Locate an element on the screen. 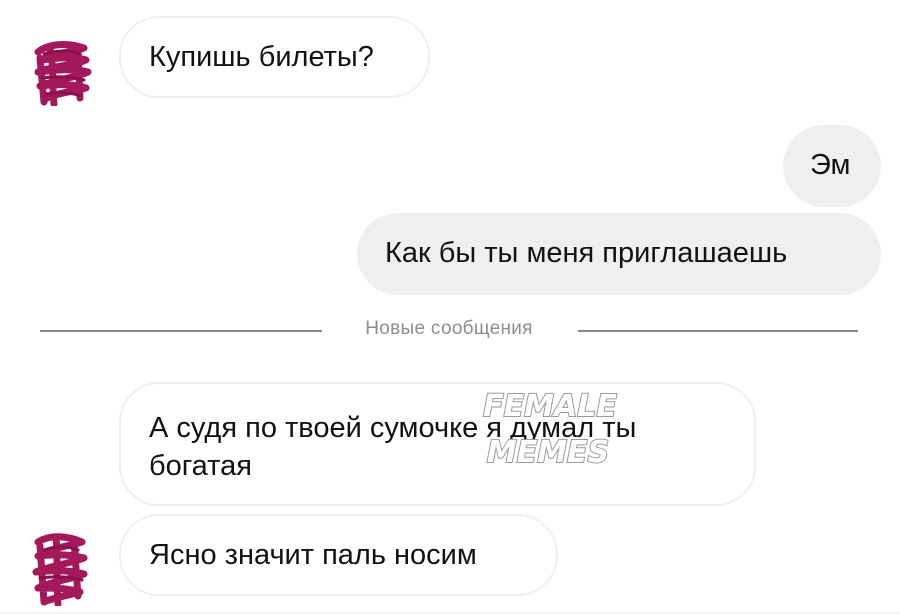 Image resolution: width=900 pixels, height=614 pixels. message-text: Ясно значит паль носим is located at coordinates (313, 555).